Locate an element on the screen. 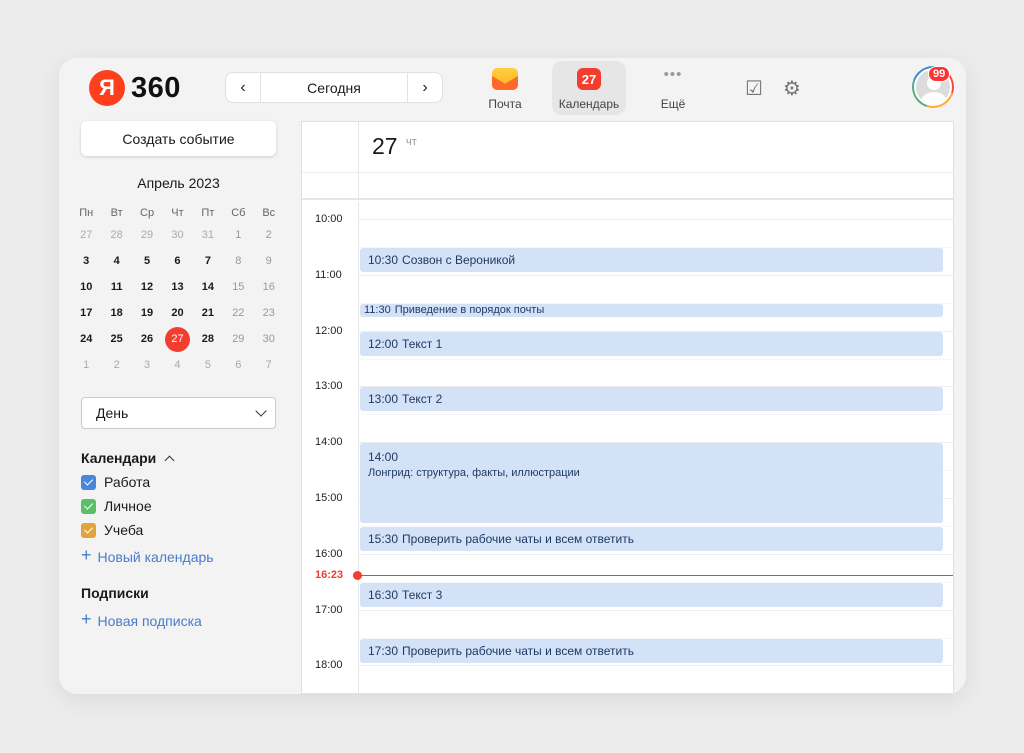 The image size is (1024, 753). new-calendar-link: + Новый календарь is located at coordinates (147, 555).